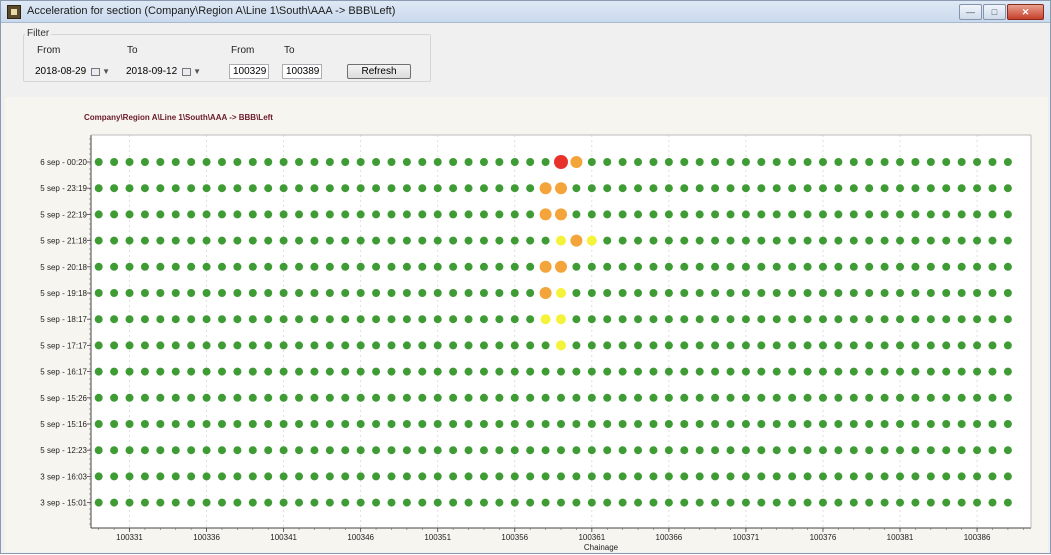  What do you see at coordinates (360, 537) in the screenshot?
I see `x-tick-label: 100346` at bounding box center [360, 537].